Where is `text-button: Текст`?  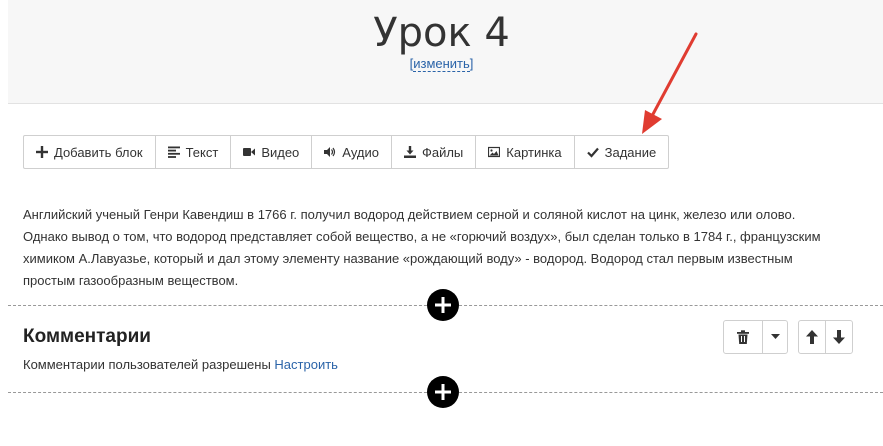 text-button: Текст is located at coordinates (194, 152).